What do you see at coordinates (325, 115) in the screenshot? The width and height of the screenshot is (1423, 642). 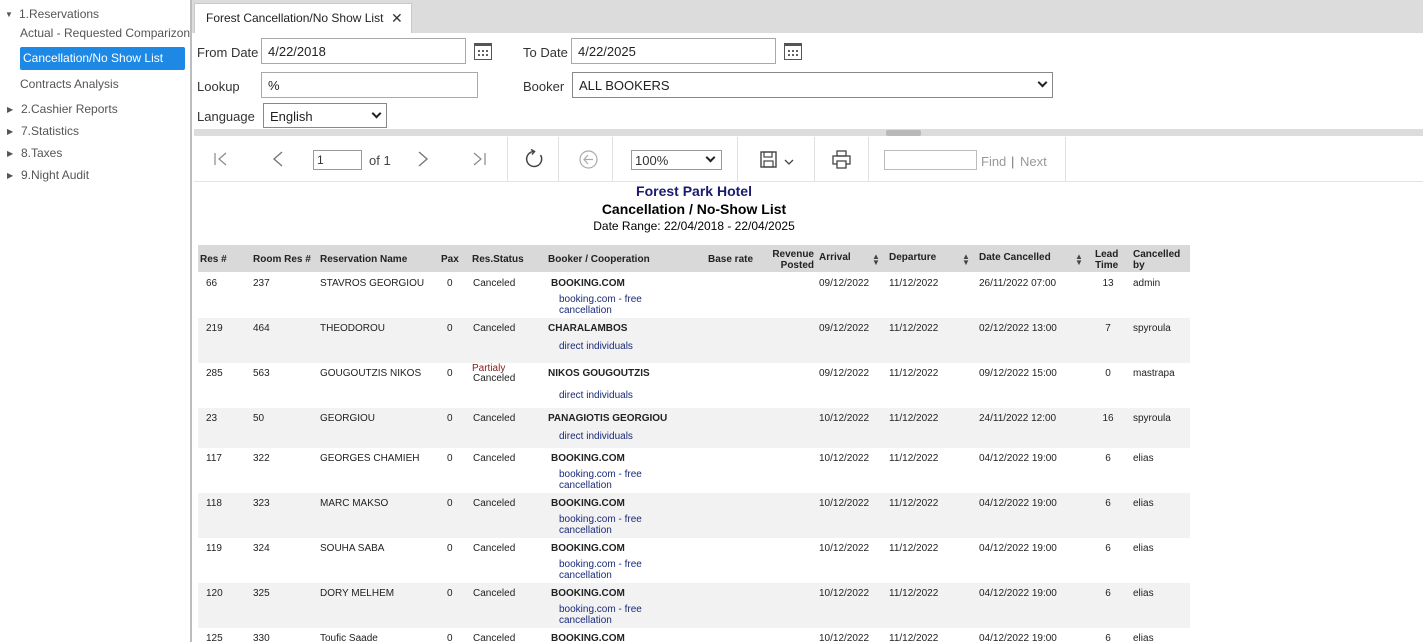 I see `language-select: English` at bounding box center [325, 115].